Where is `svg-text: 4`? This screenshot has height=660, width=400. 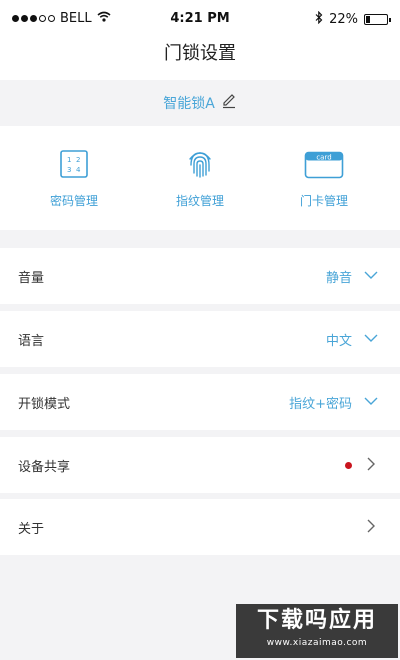 svg-text: 4 is located at coordinates (78, 170).